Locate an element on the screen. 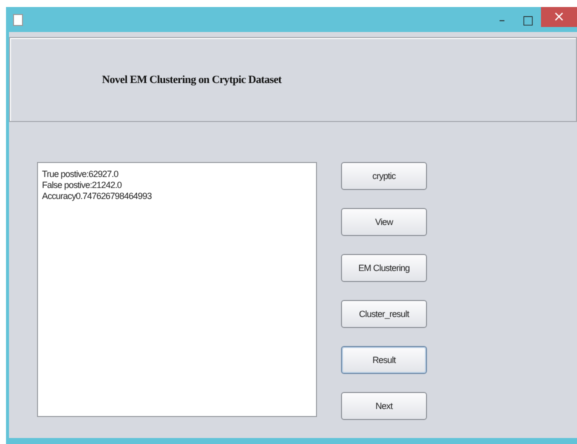 This screenshot has width=577, height=444. action-button: cryptic is located at coordinates (384, 176).